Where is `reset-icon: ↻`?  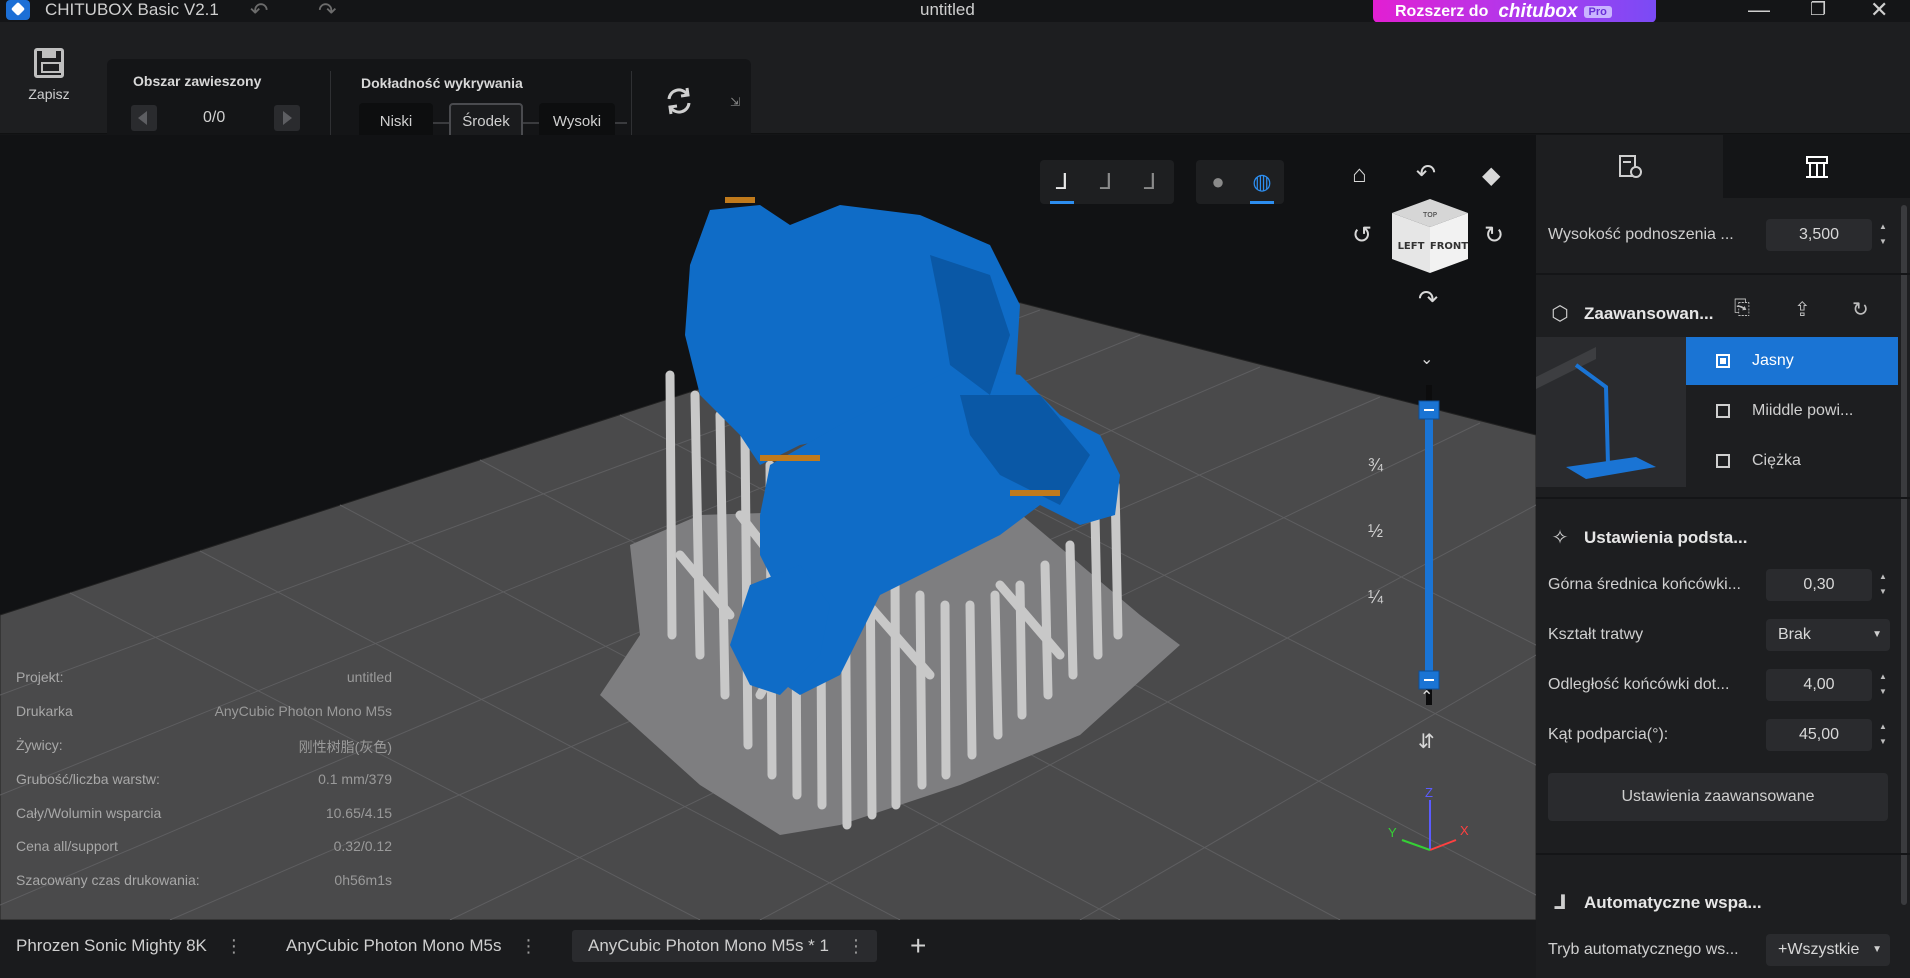 reset-icon: ↻ is located at coordinates (1860, 309).